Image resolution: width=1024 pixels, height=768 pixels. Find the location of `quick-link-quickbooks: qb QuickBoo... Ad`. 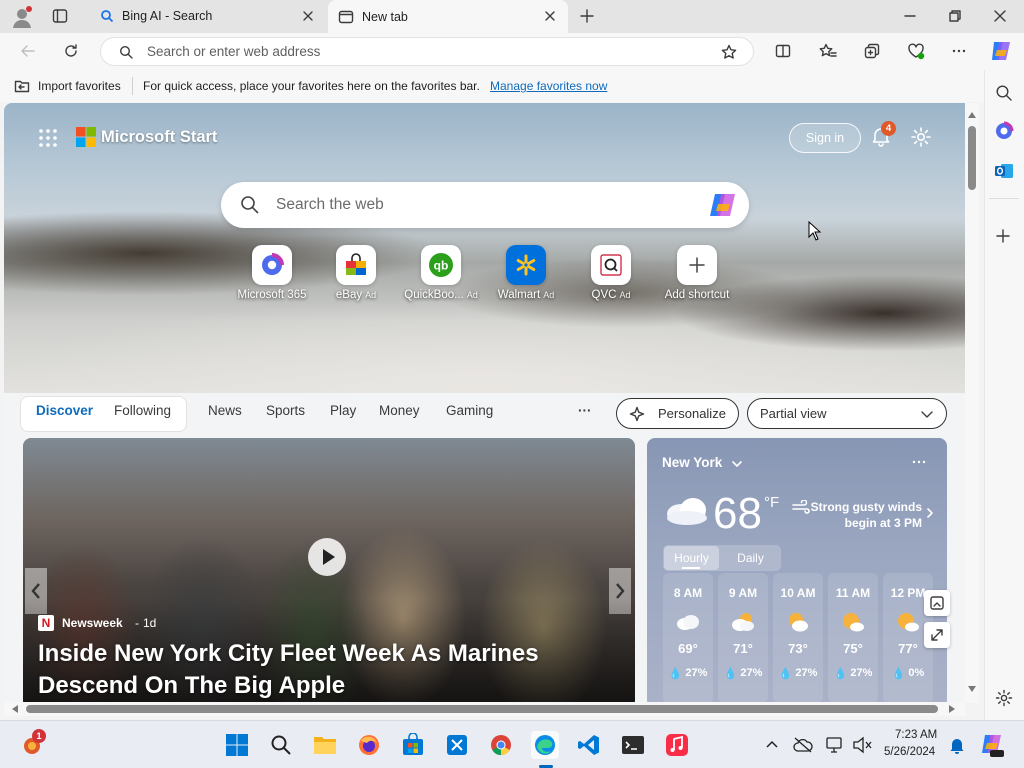

quick-link-quickbooks: qb QuickBoo... Ad is located at coordinates (441, 273).